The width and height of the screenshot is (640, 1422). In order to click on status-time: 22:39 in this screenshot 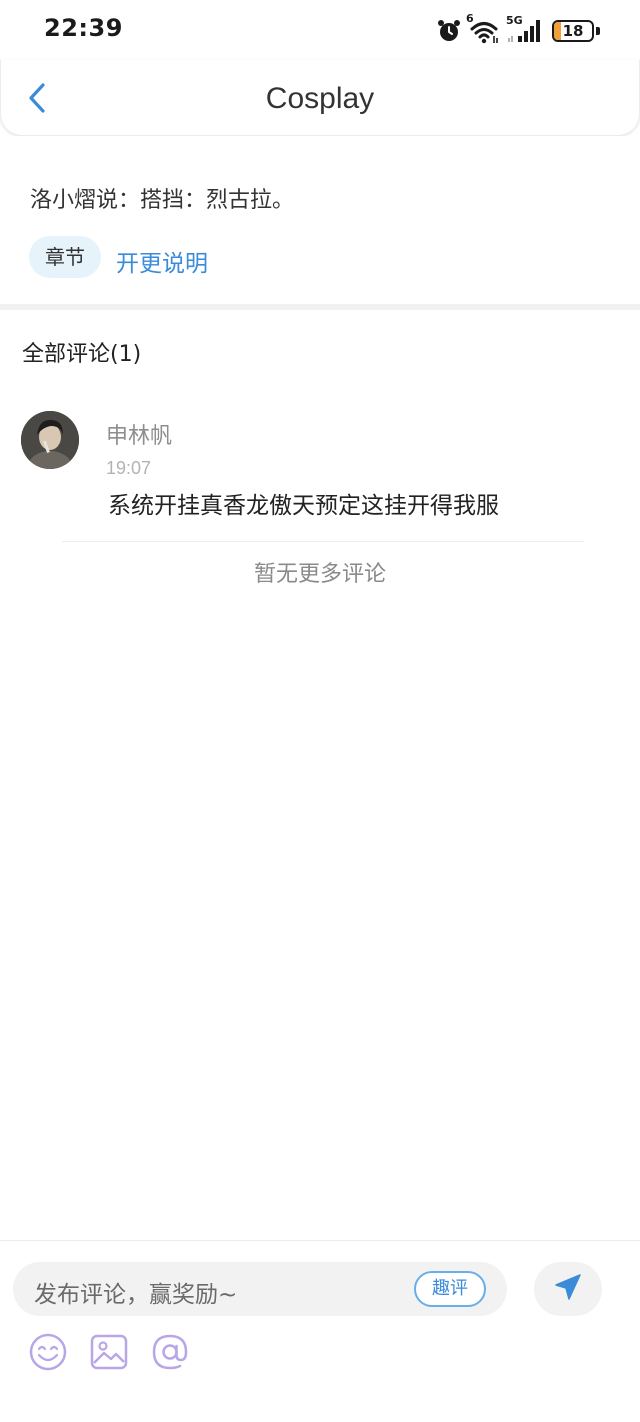, I will do `click(83, 28)`.